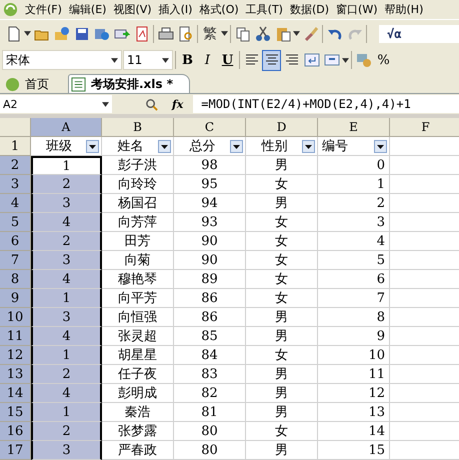  Describe the element at coordinates (151, 104) in the screenshot. I see `magnifier-icon` at that location.